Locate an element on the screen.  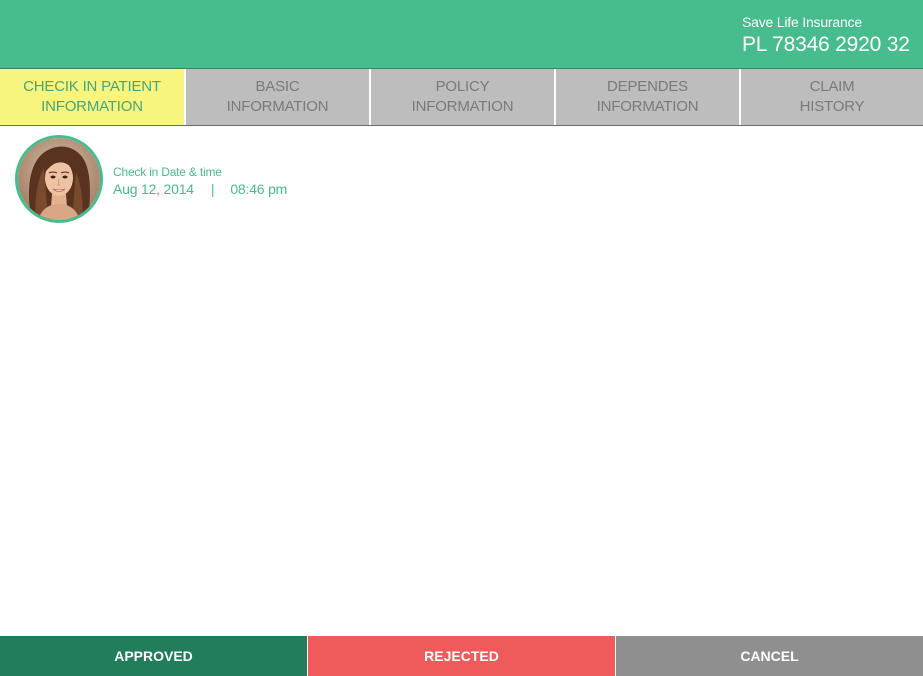
checkin-date-time-label: Check in Date & time is located at coordinates (167, 172).